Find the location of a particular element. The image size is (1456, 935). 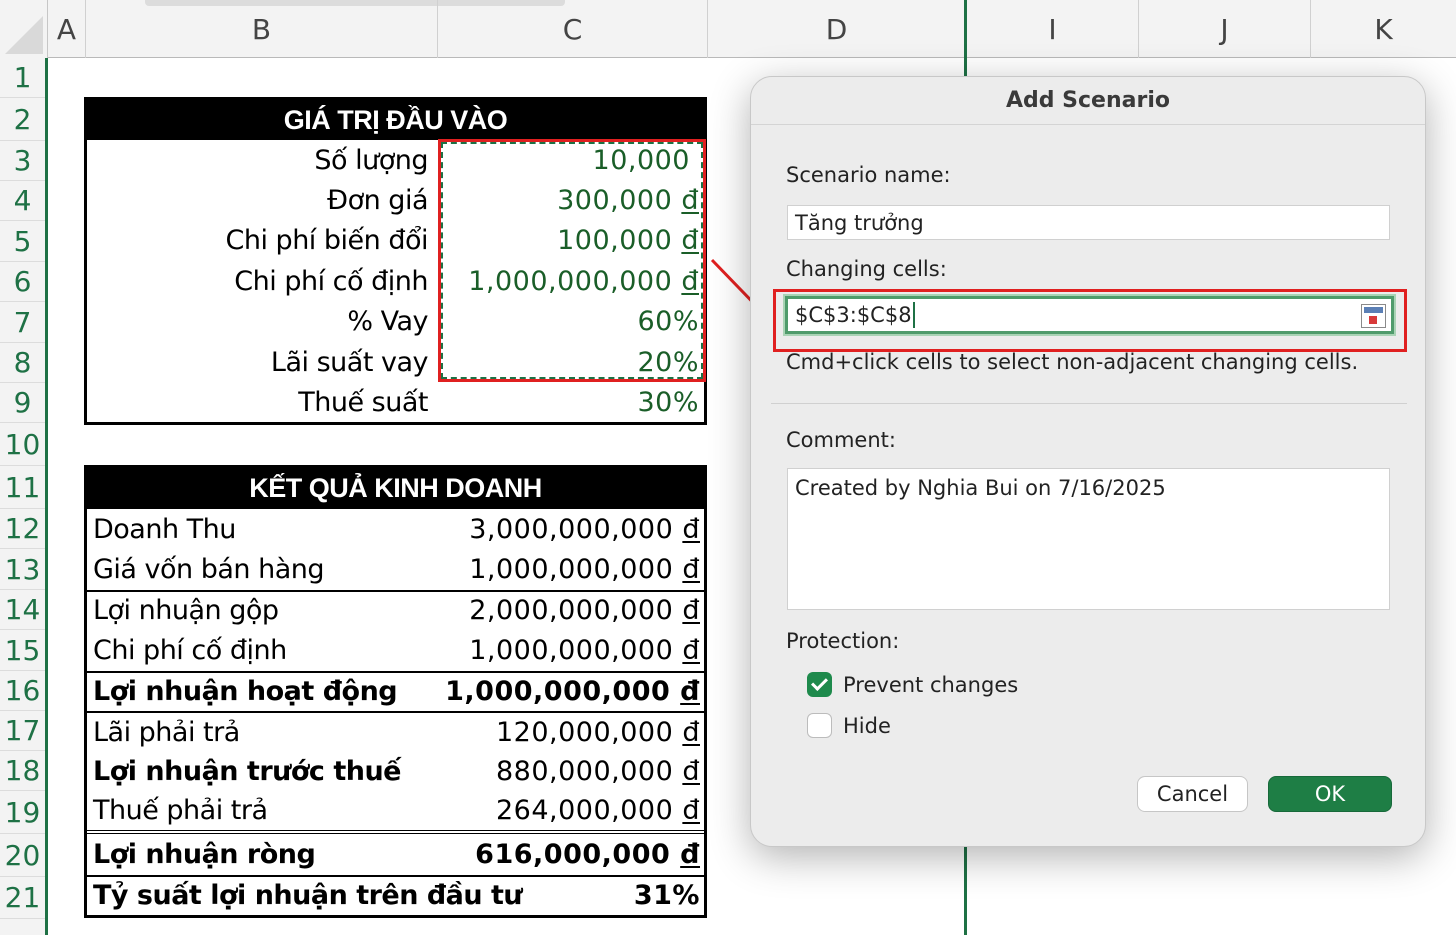

row-header: 21 is located at coordinates (22, 898).